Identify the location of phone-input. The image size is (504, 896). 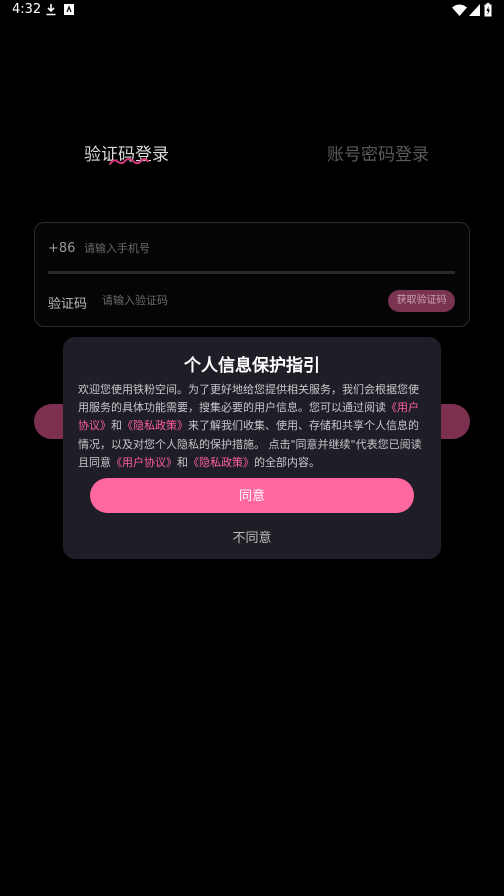
(234, 249).